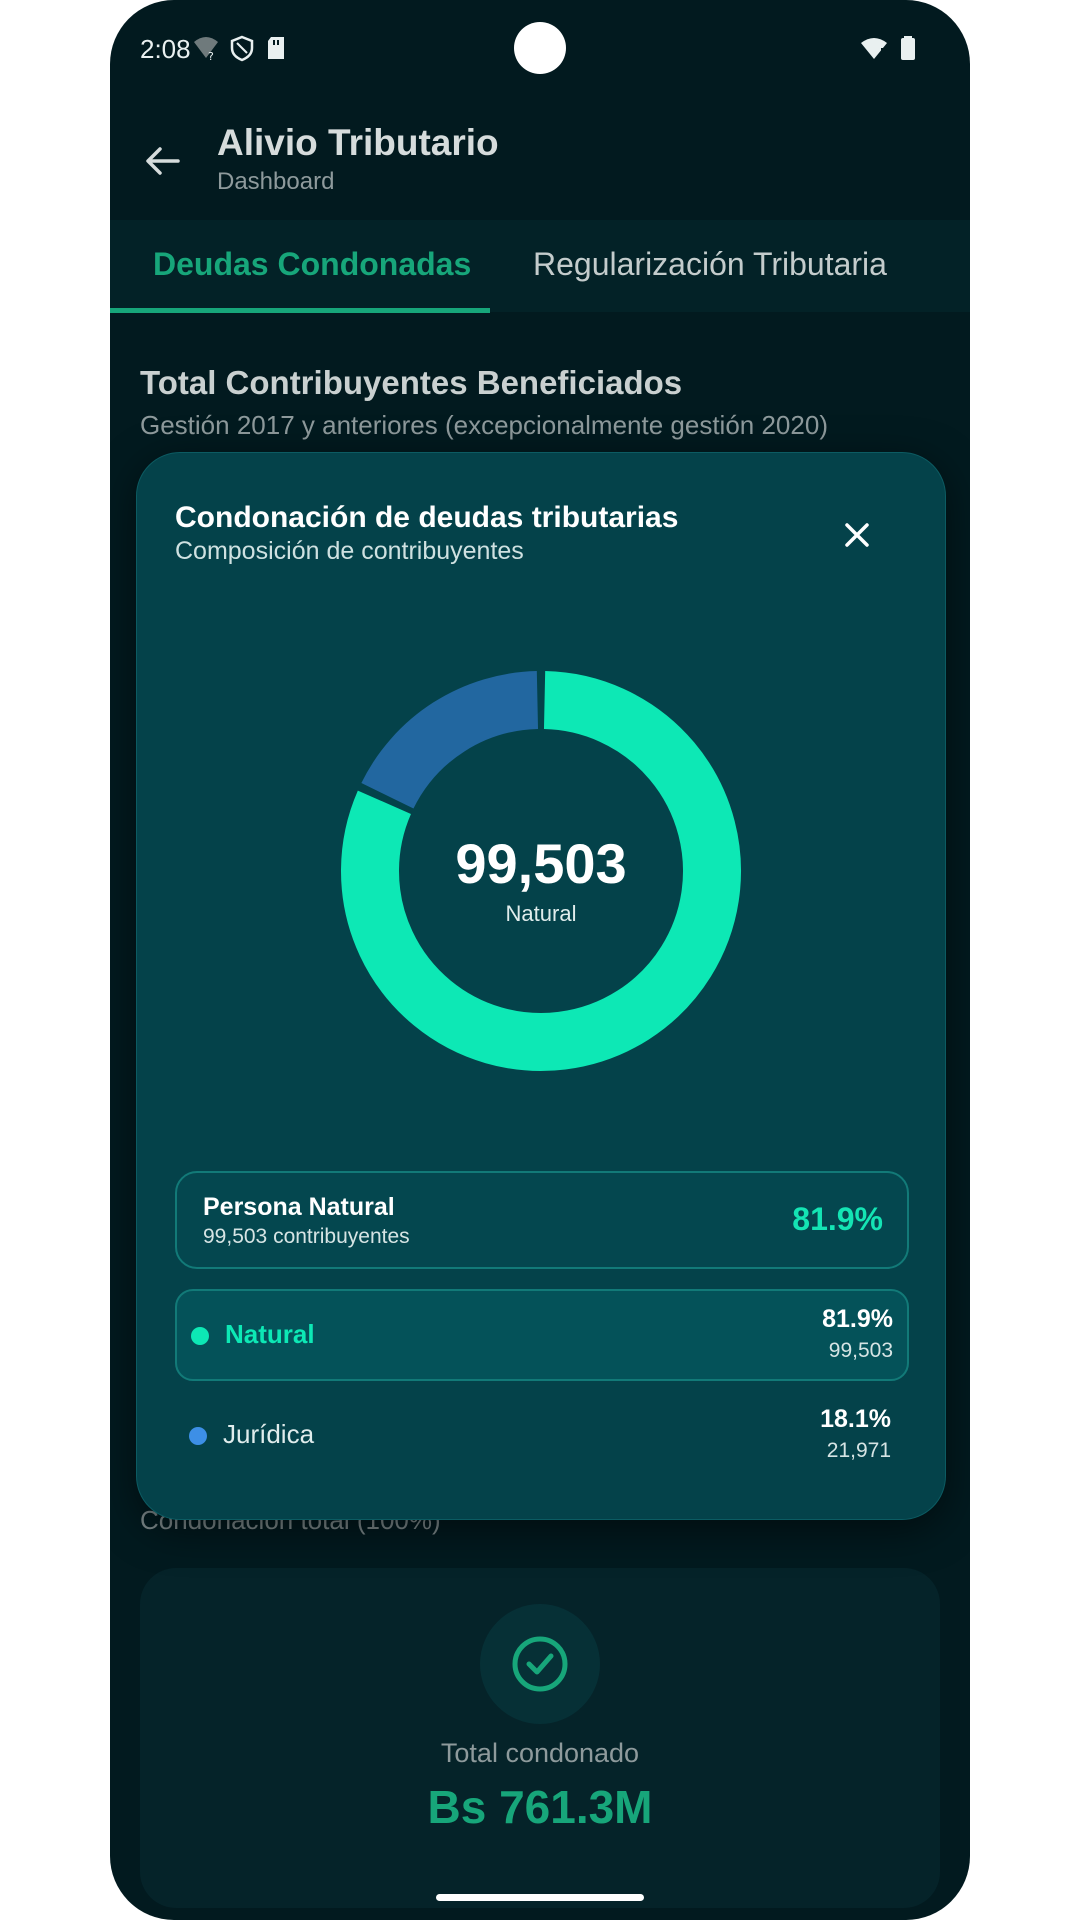 This screenshot has height=1920, width=1080. I want to click on legend-name: Natural, so click(270, 1334).